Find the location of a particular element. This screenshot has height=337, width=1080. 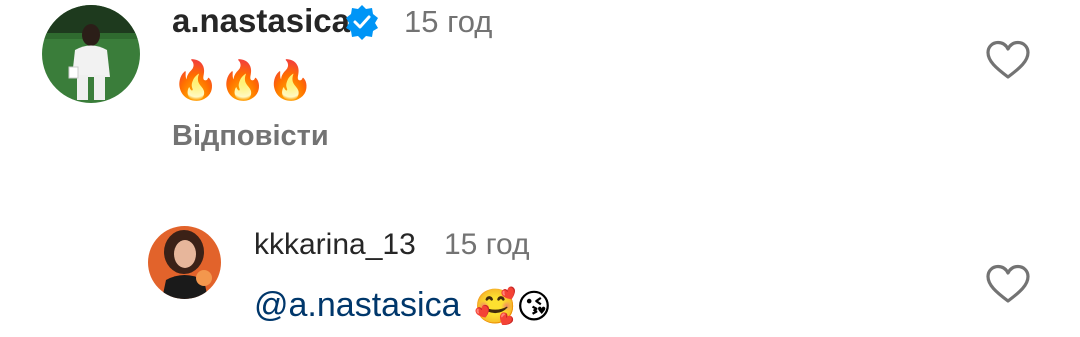

emoji-text: 🥰😘 is located at coordinates (512, 307).